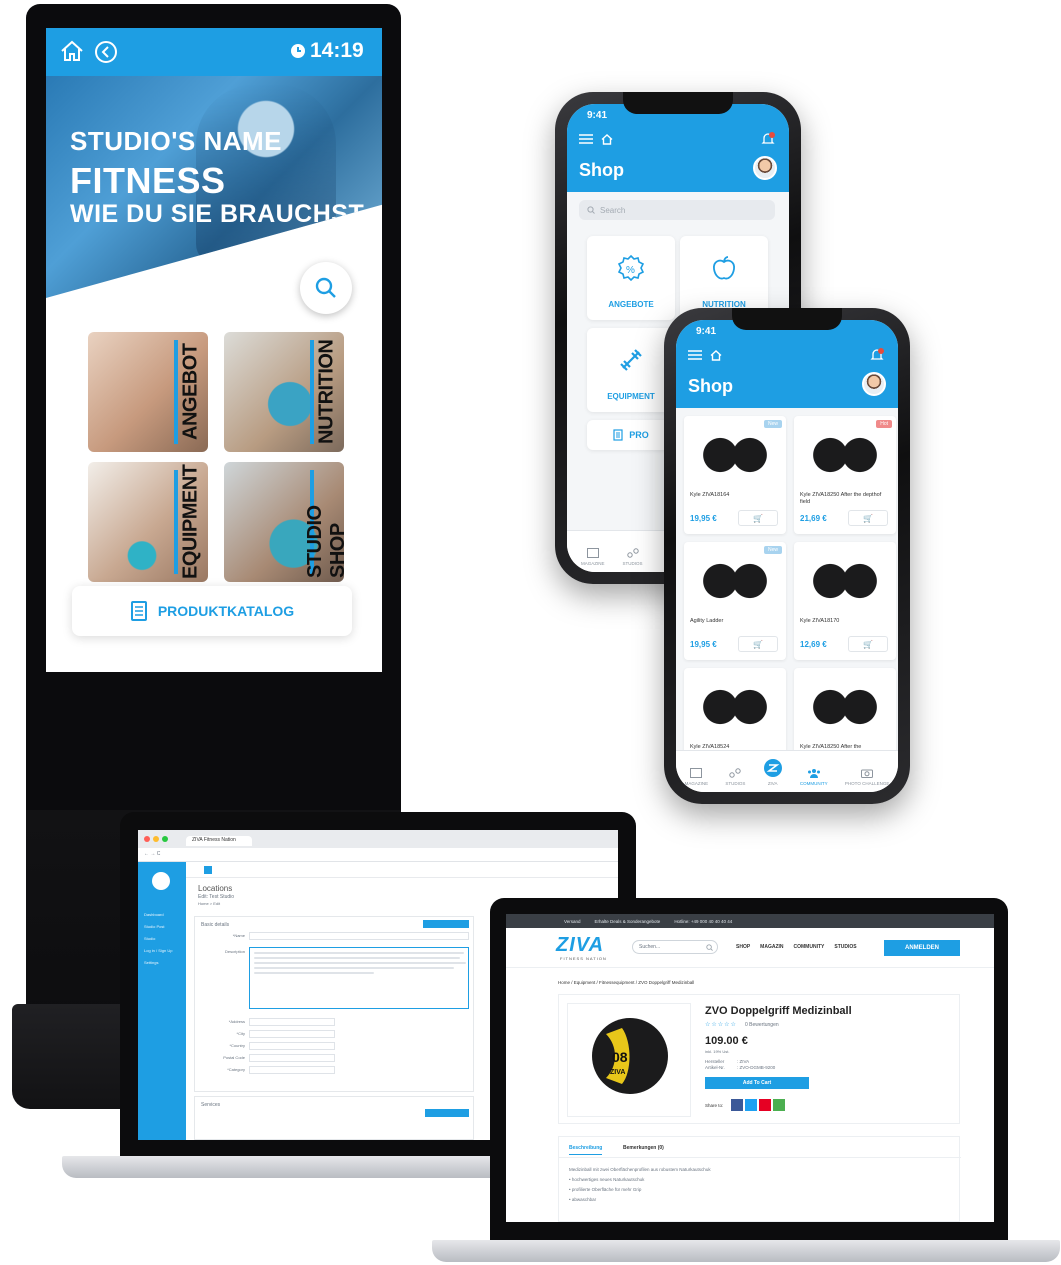  Describe the element at coordinates (447, 1113) in the screenshot. I see `add-service-button` at that location.